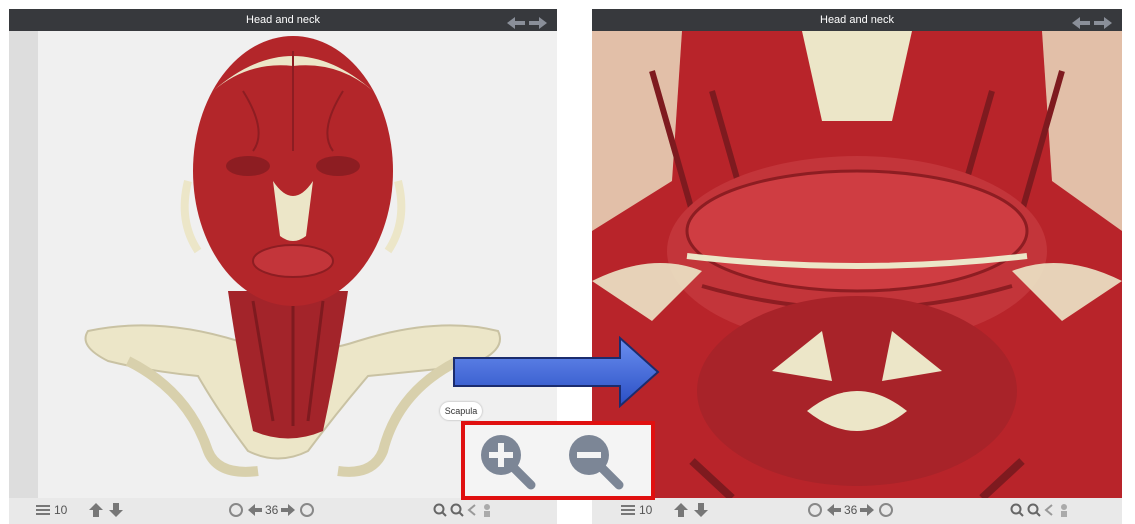 This screenshot has width=1135, height=524. Describe the element at coordinates (23, 264) in the screenshot. I see `left-sidebar-strip` at that location.